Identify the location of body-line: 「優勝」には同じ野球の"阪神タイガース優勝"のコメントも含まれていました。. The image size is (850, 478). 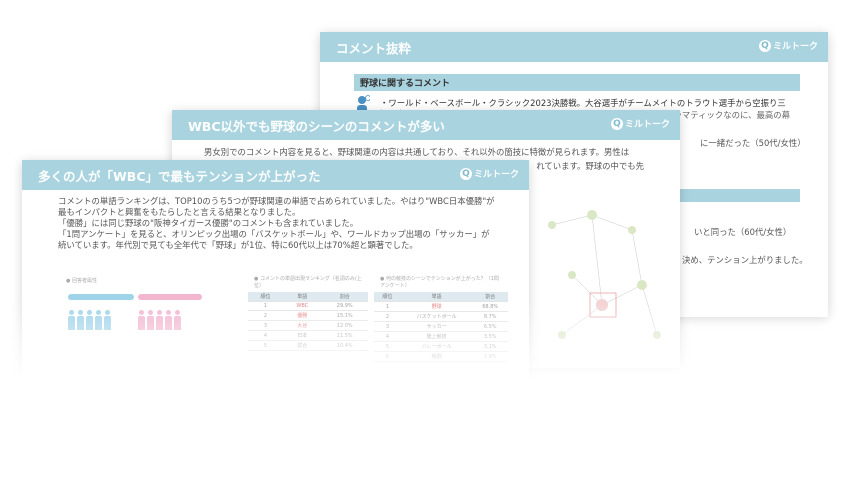
(208, 223).